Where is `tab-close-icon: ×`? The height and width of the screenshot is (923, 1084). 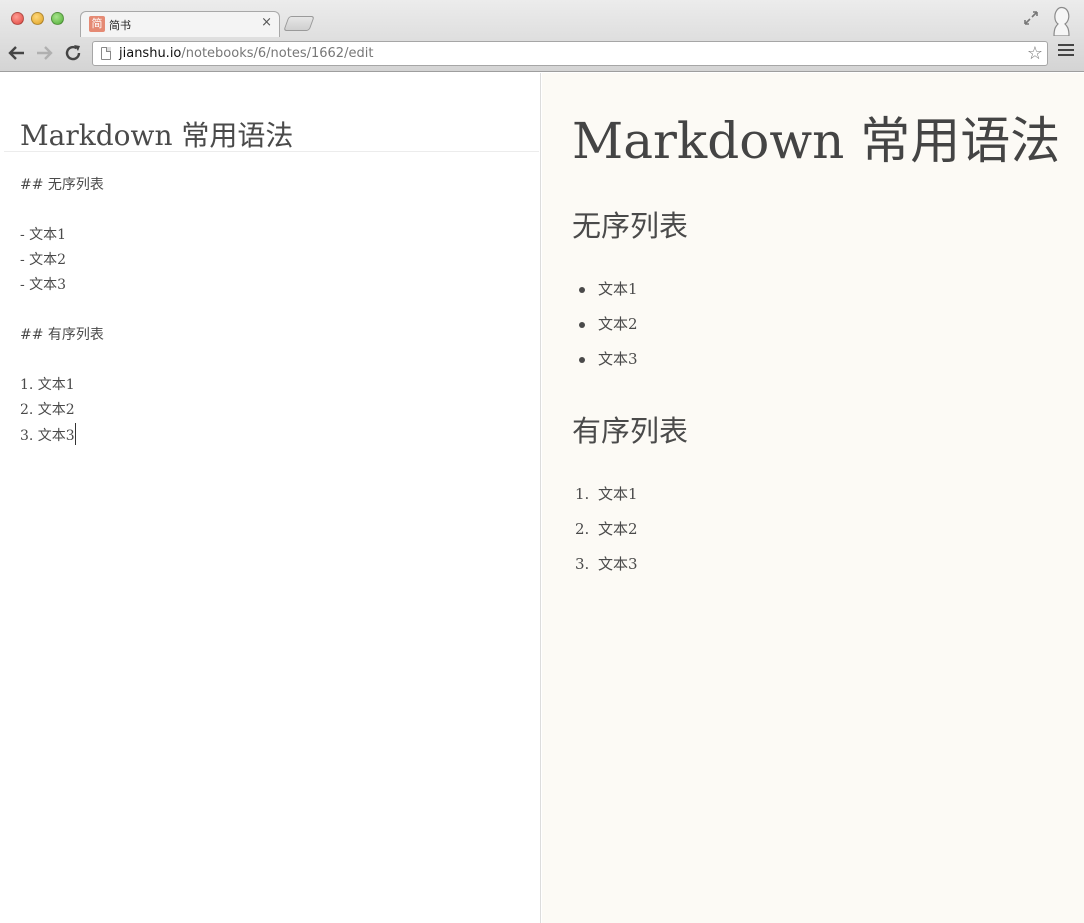 tab-close-icon: × is located at coordinates (266, 22).